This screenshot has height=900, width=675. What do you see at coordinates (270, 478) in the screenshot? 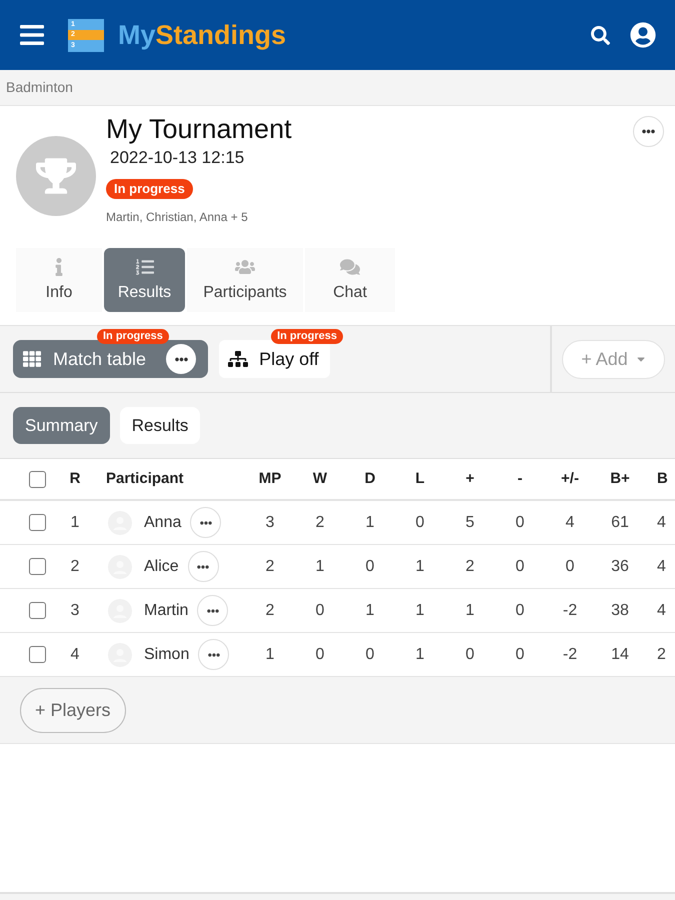
I see `column-header: MP` at bounding box center [270, 478].